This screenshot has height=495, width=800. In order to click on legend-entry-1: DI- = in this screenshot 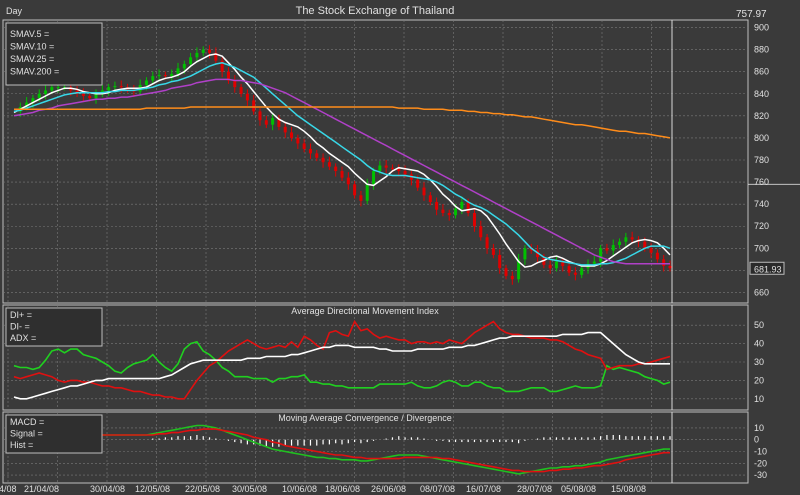, I will do `click(20, 327)`.